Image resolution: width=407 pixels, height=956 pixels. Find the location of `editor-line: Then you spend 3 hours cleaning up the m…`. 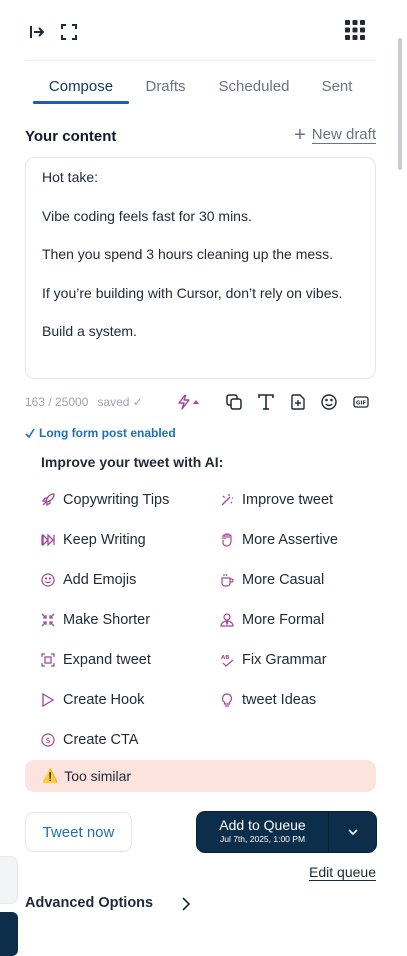

editor-line: Then you spend 3 hours cleaning up the m… is located at coordinates (188, 254).